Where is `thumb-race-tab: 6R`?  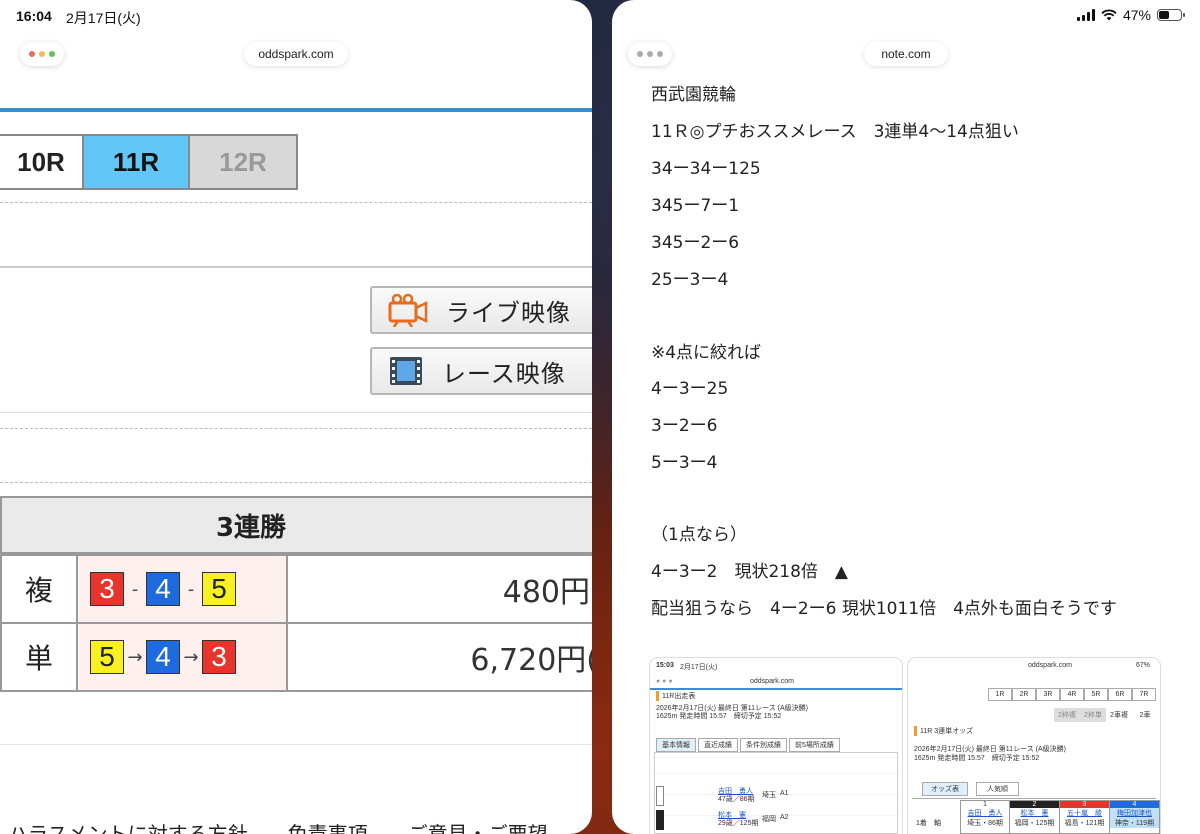 thumb-race-tab: 6R is located at coordinates (1120, 694).